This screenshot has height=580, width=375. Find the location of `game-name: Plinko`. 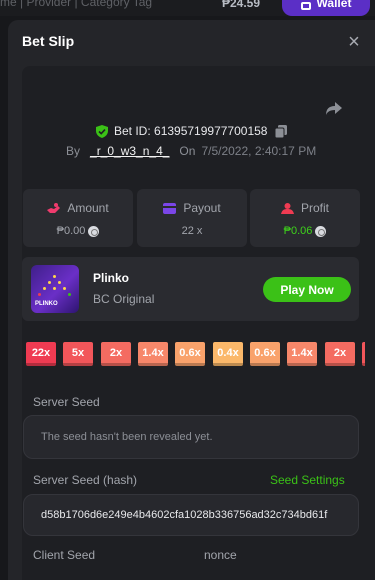

game-name: Plinko is located at coordinates (111, 278).